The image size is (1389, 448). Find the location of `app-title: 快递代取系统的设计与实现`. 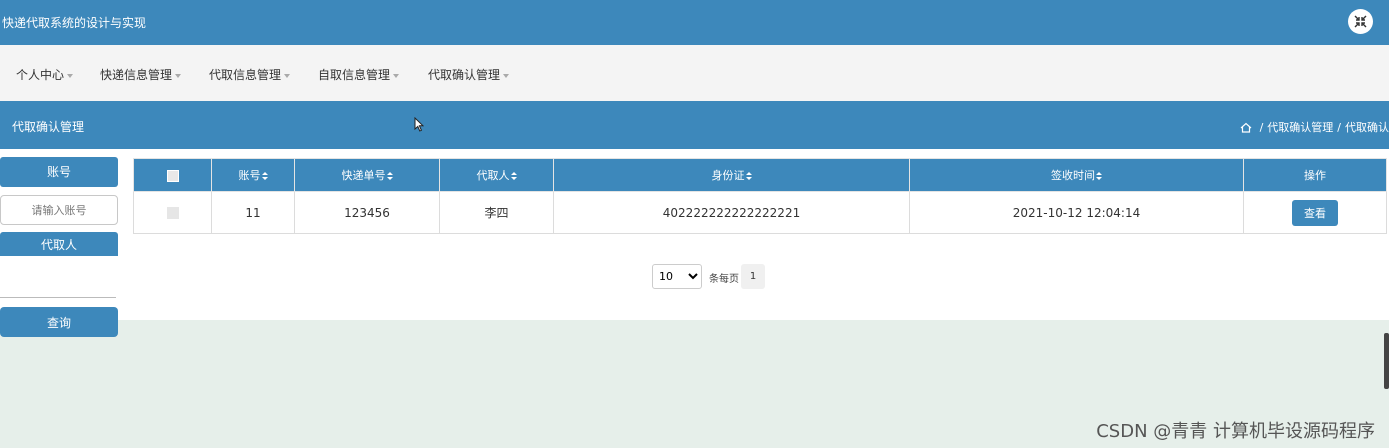

app-title: 快递代取系统的设计与实现 is located at coordinates (74, 23).